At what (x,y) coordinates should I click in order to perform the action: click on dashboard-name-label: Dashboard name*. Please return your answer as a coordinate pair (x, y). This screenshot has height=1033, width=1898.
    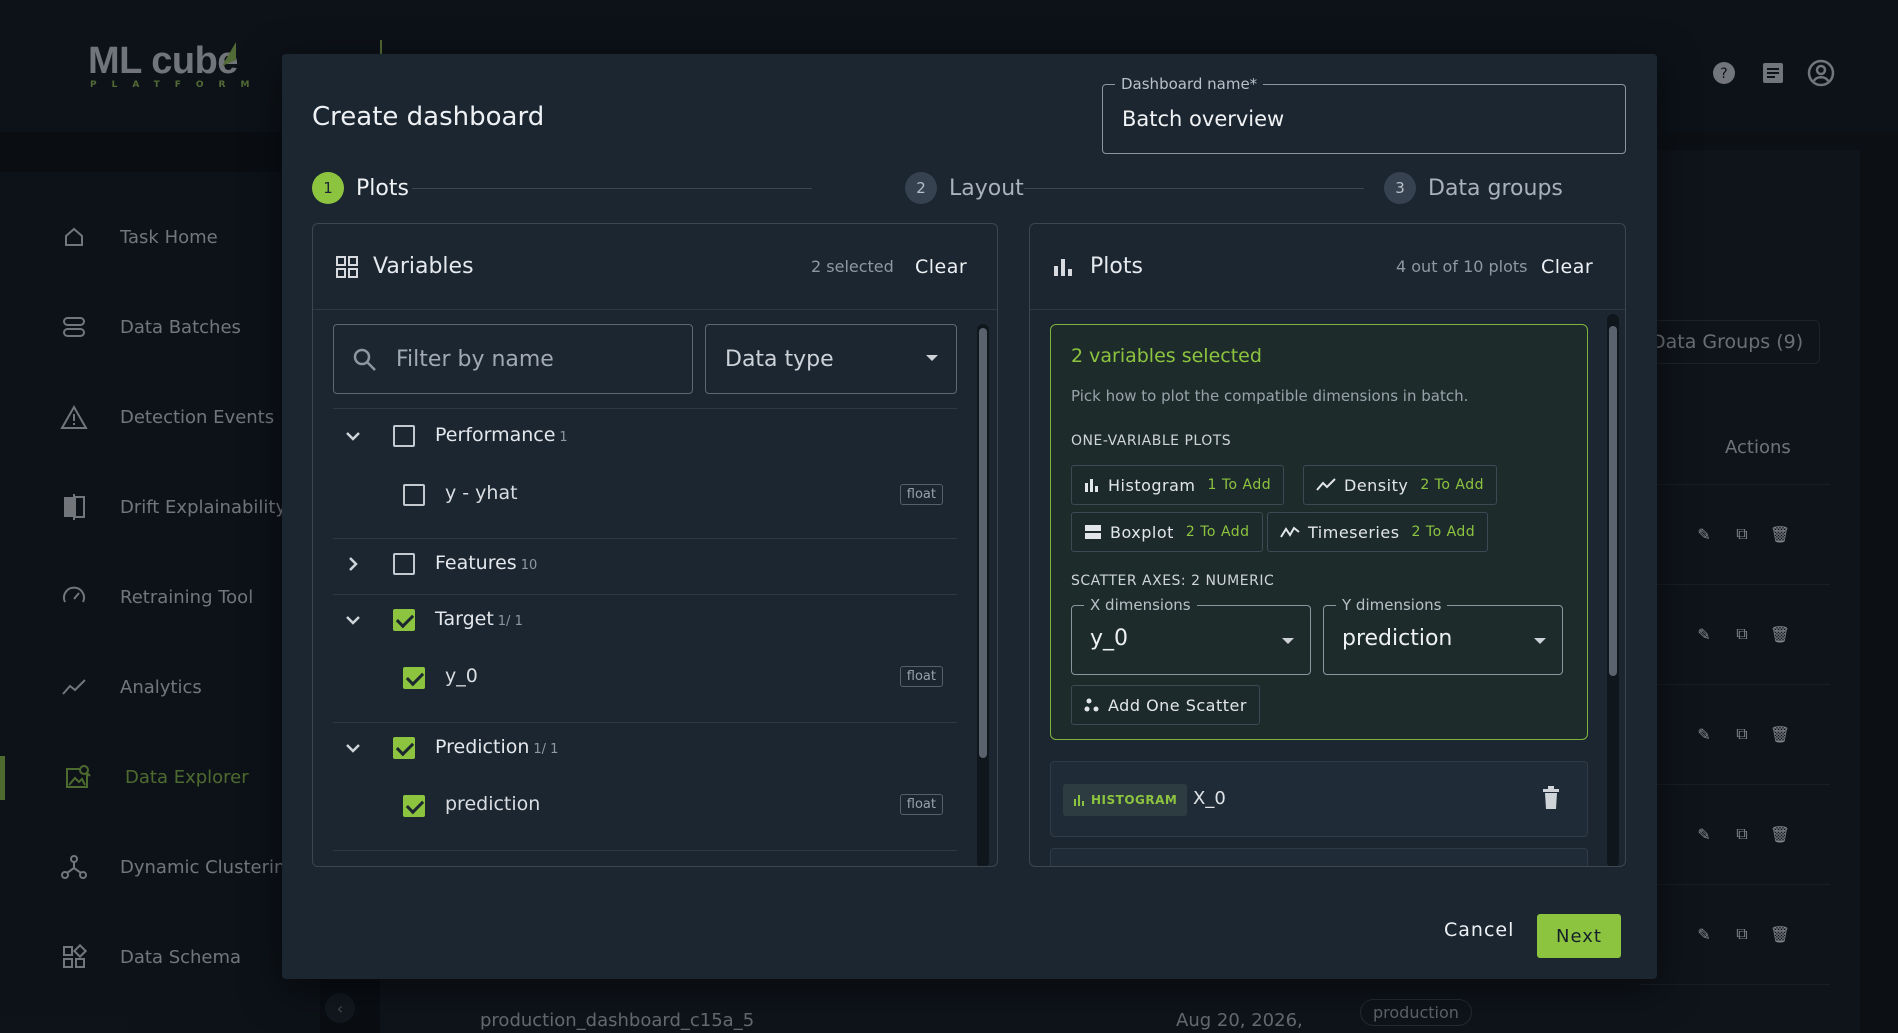
    Looking at the image, I should click on (1189, 84).